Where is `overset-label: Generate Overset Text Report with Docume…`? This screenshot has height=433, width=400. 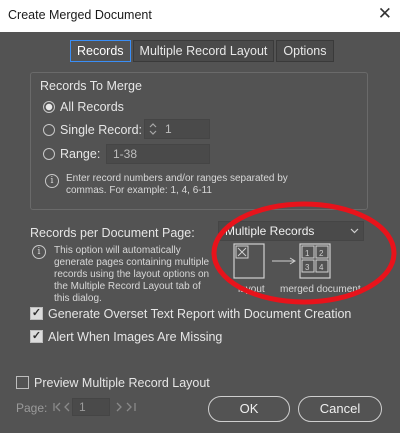
overset-label: Generate Overset Text Report with Docume… is located at coordinates (199, 314).